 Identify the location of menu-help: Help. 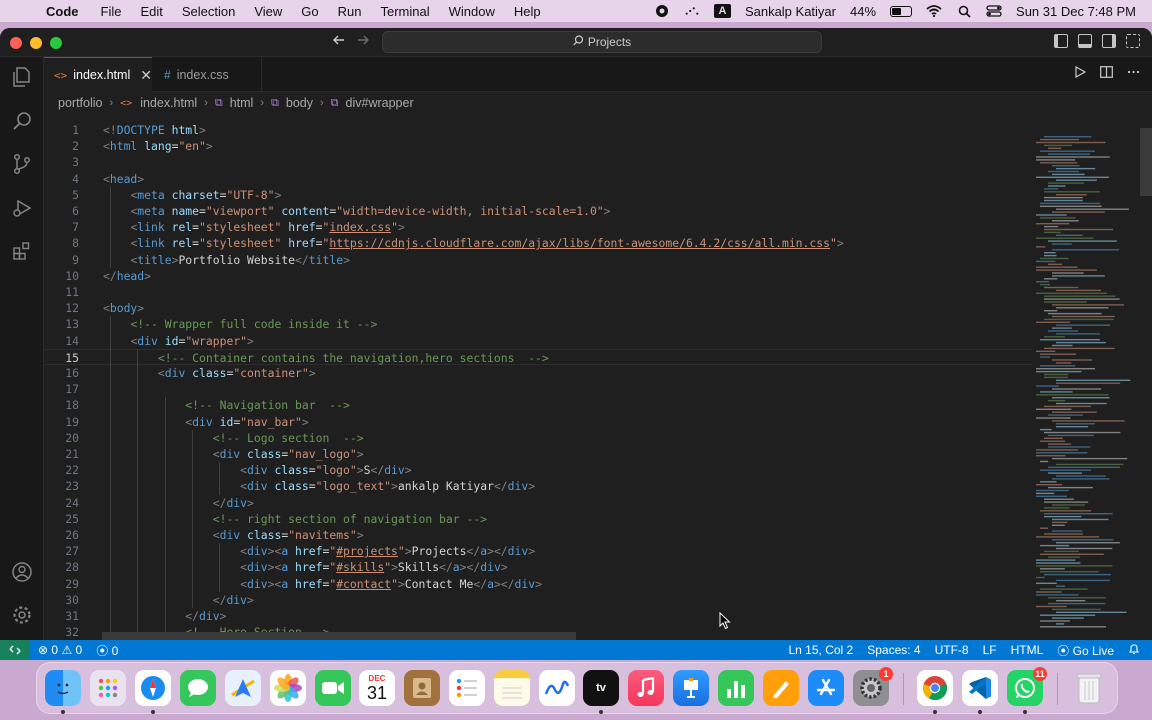
(527, 11).